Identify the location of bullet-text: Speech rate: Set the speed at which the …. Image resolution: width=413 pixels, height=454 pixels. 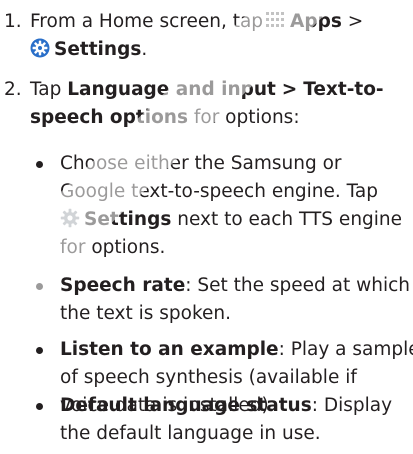
(235, 300).